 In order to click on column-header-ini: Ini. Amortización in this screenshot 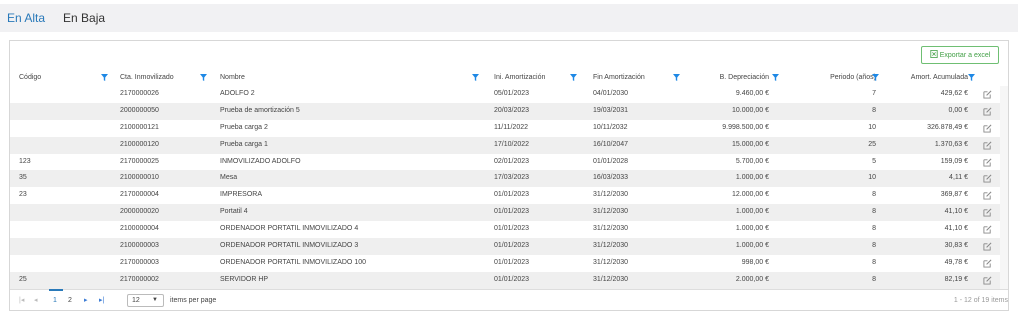, I will do `click(534, 77)`.